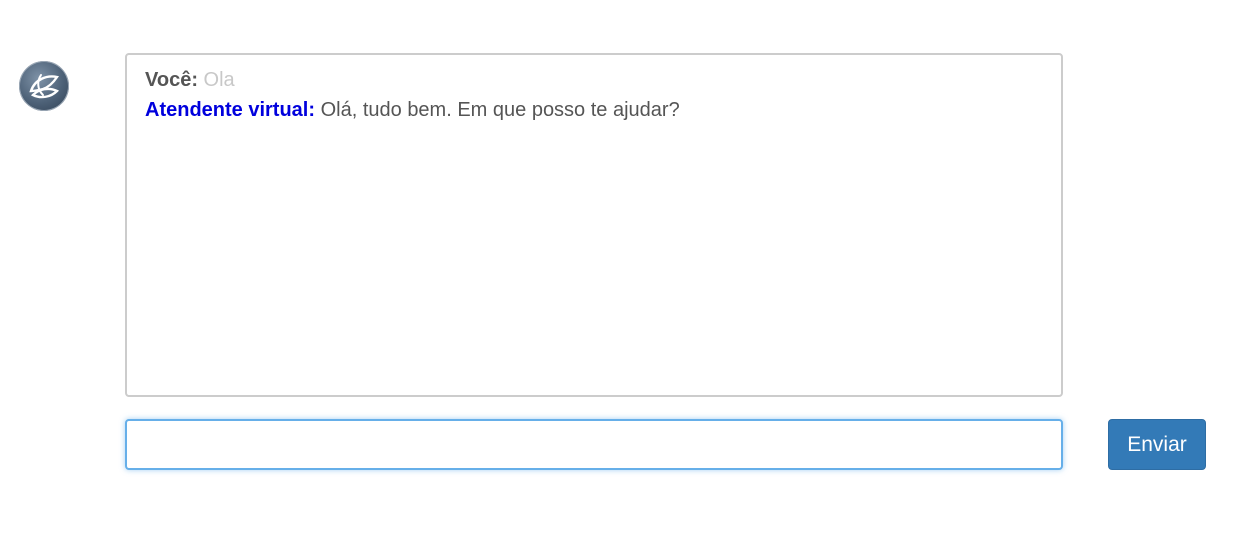 The height and width of the screenshot is (556, 1248). Describe the element at coordinates (1157, 444) in the screenshot. I see `send-button: Enviar` at that location.